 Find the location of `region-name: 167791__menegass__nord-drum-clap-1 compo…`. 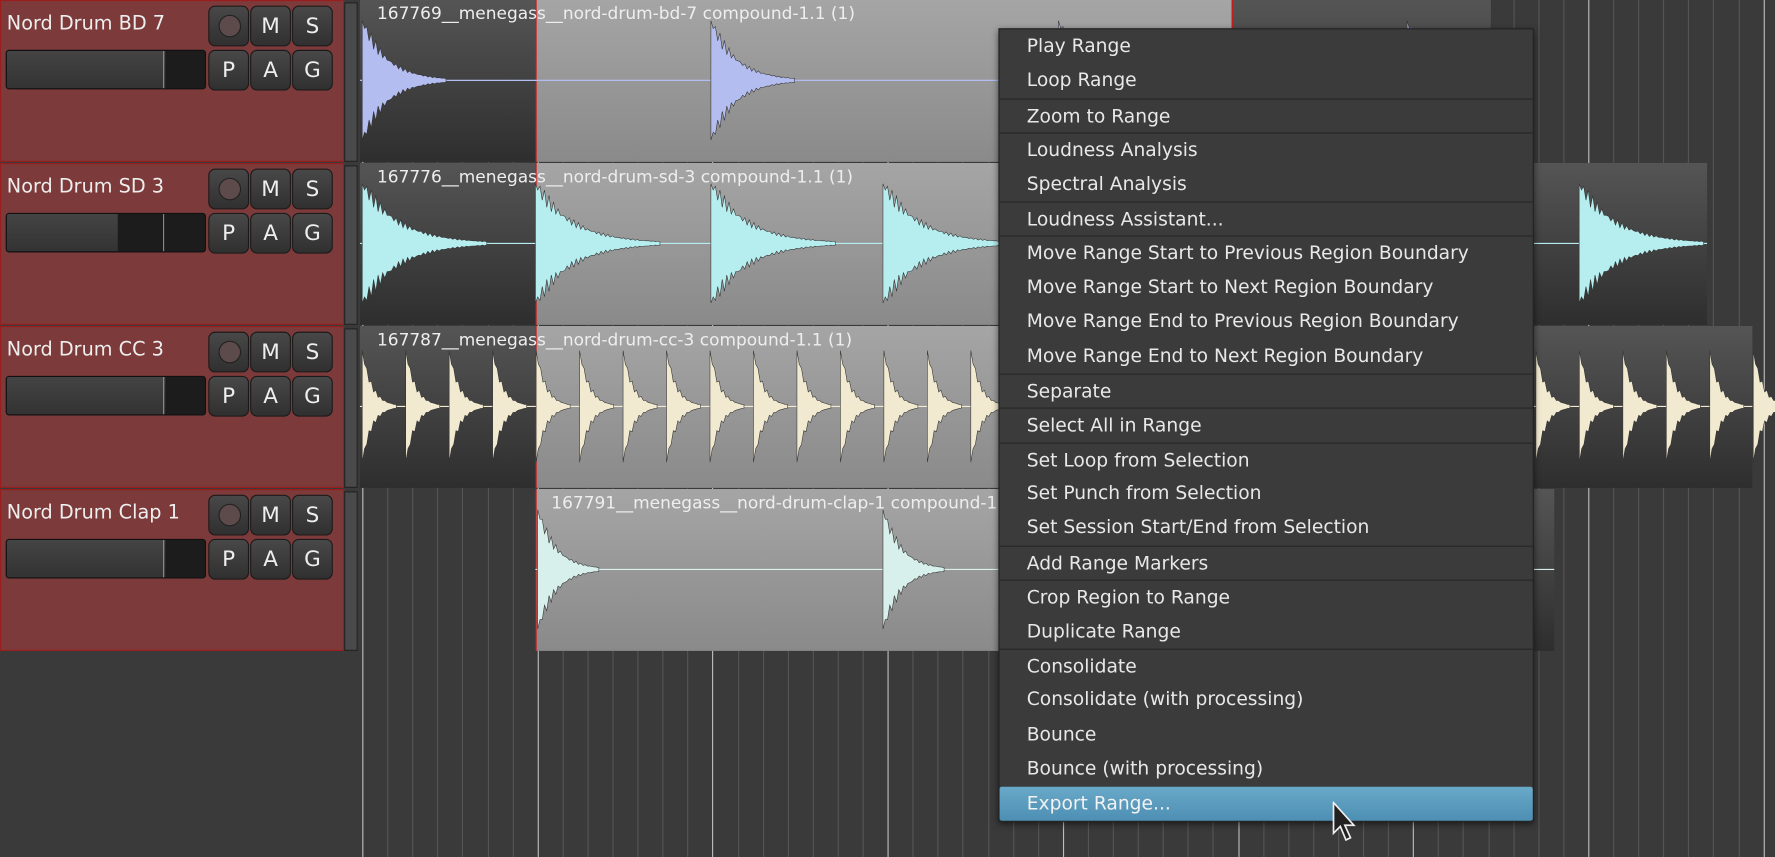

region-name: 167791__menegass__nord-drum-clap-1 compo… is located at coordinates (797, 502).